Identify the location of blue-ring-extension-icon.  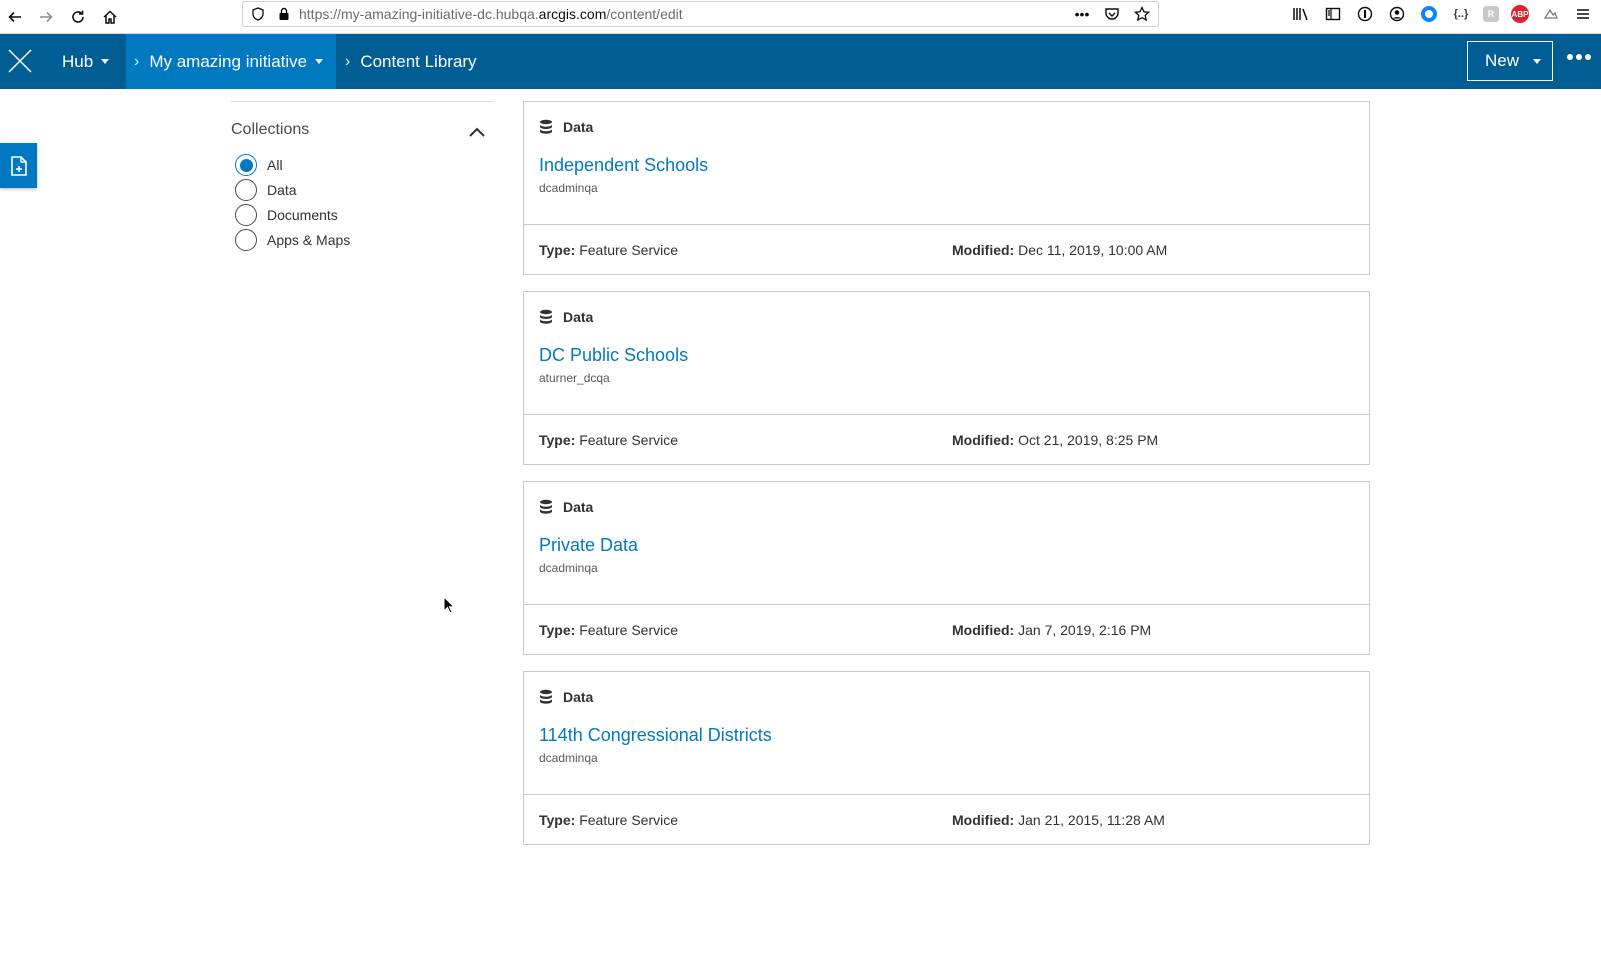
(1429, 14).